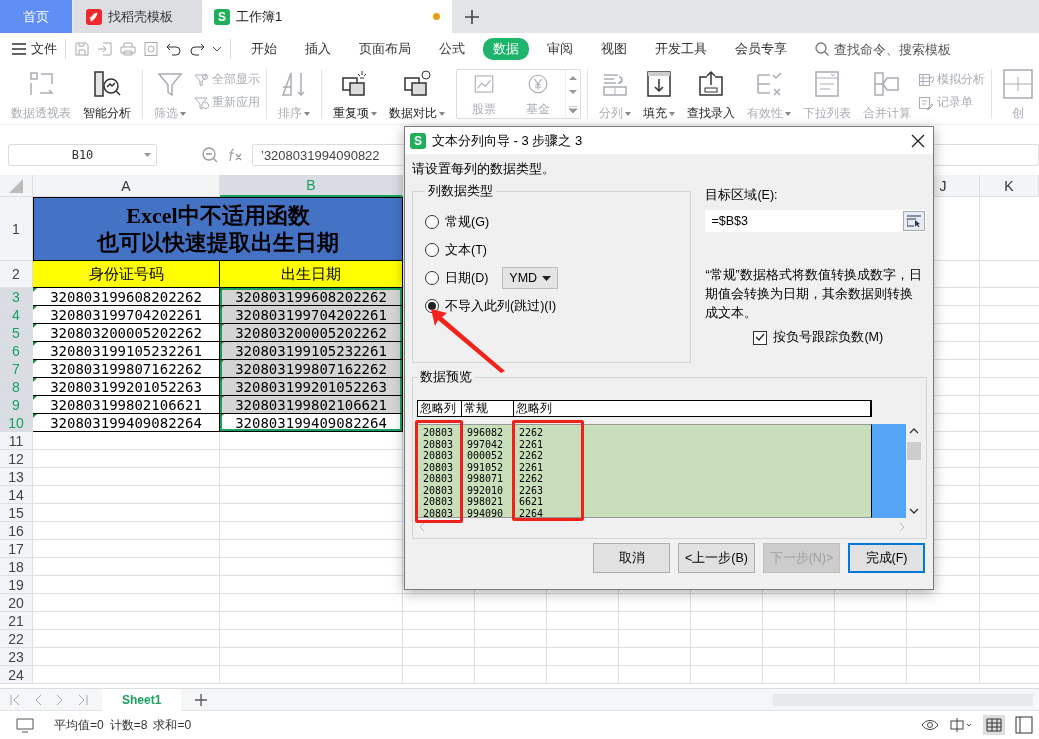 This screenshot has height=739, width=1039. I want to click on ribbon-button: 数据对比, so click(417, 95).